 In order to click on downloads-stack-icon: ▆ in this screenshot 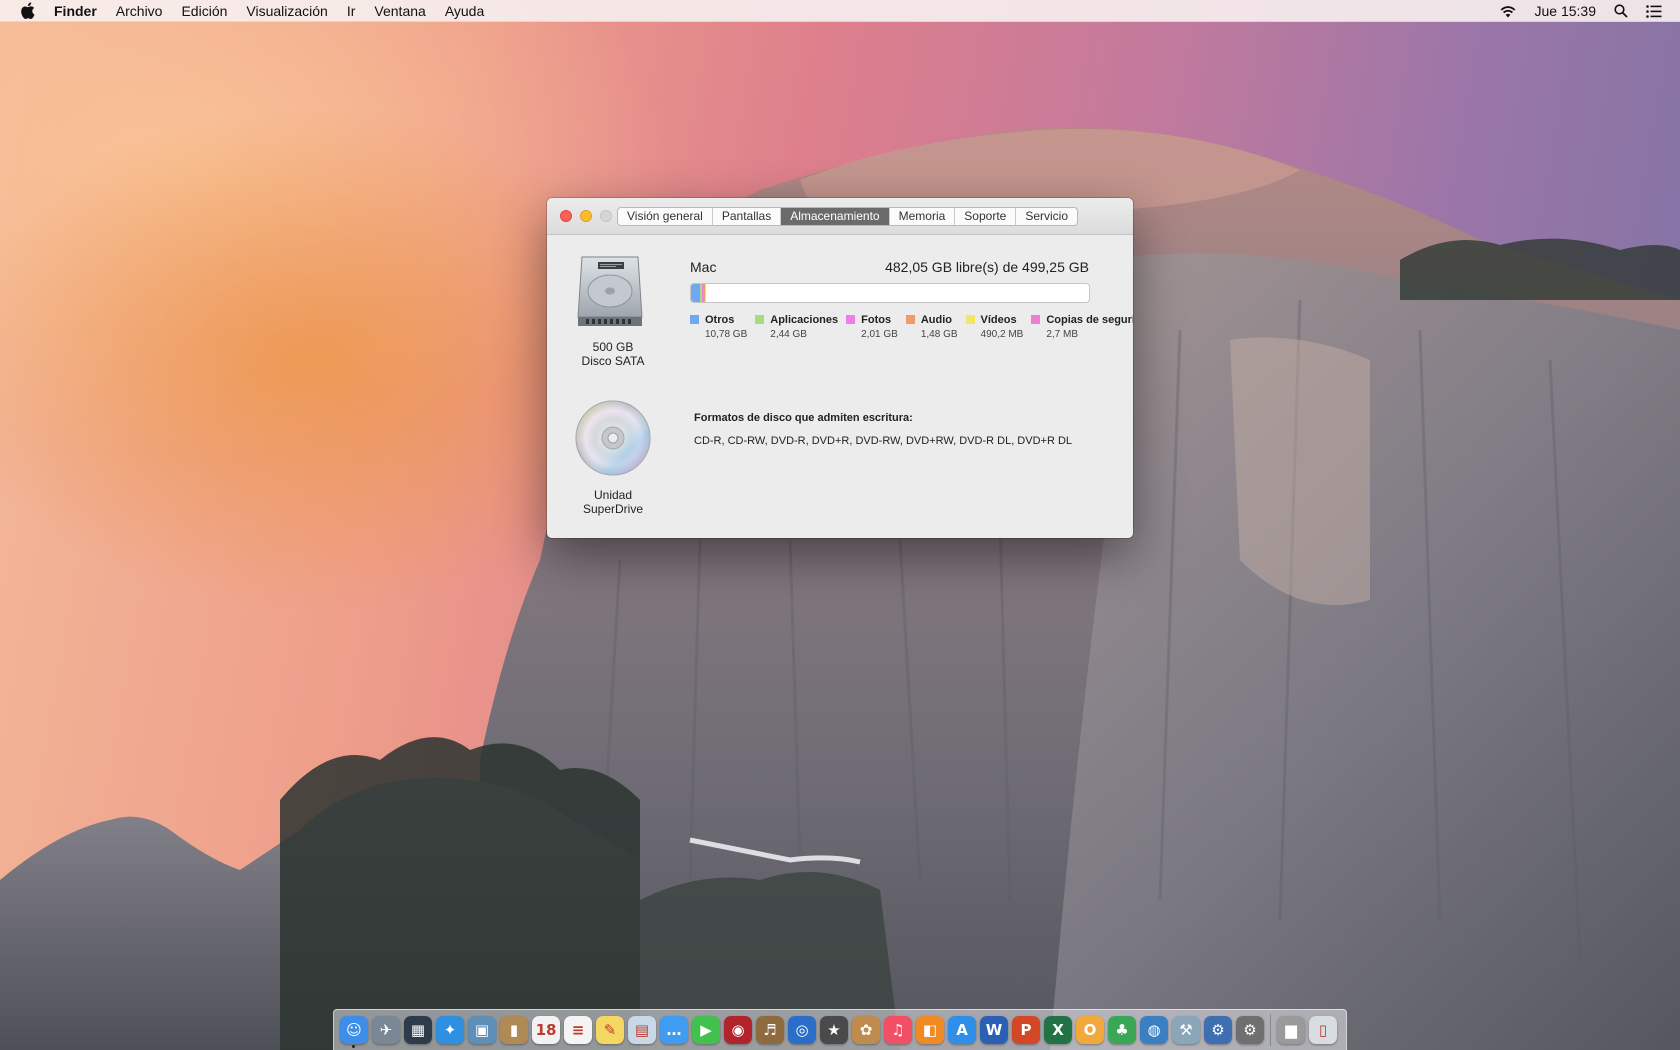, I will do `click(1291, 1030)`.